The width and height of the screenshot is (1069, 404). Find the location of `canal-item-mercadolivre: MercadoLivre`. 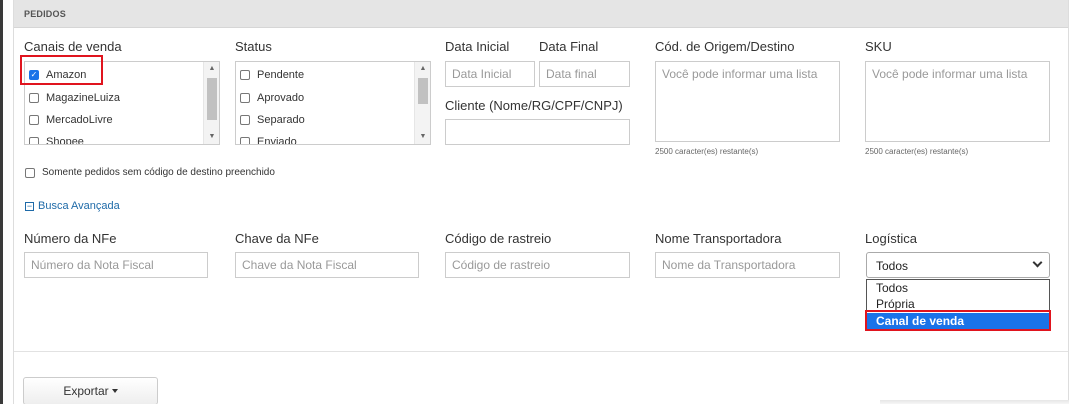

canal-item-mercadolivre: MercadoLivre is located at coordinates (71, 120).